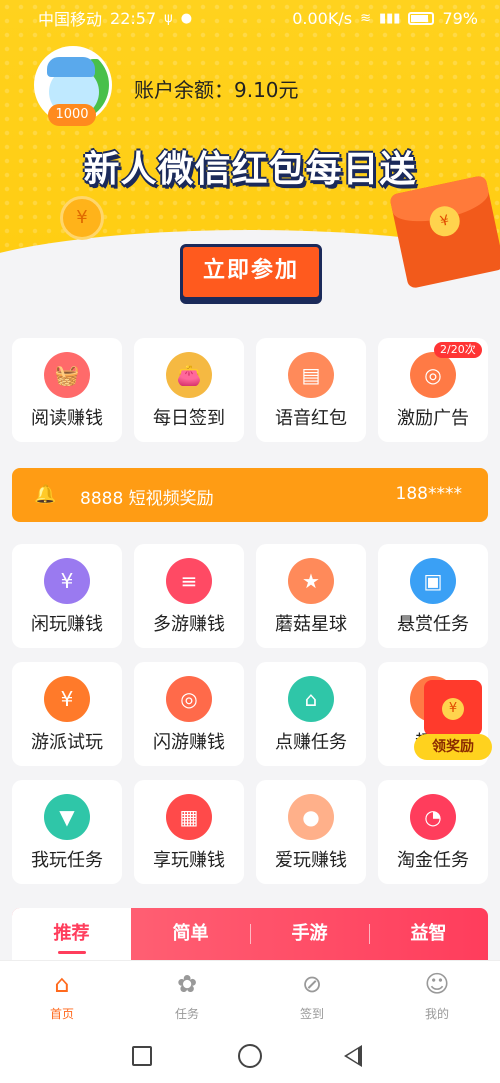 The width and height of the screenshot is (500, 1083). I want to click on task-card: ▼ 我玩任务, so click(67, 832).